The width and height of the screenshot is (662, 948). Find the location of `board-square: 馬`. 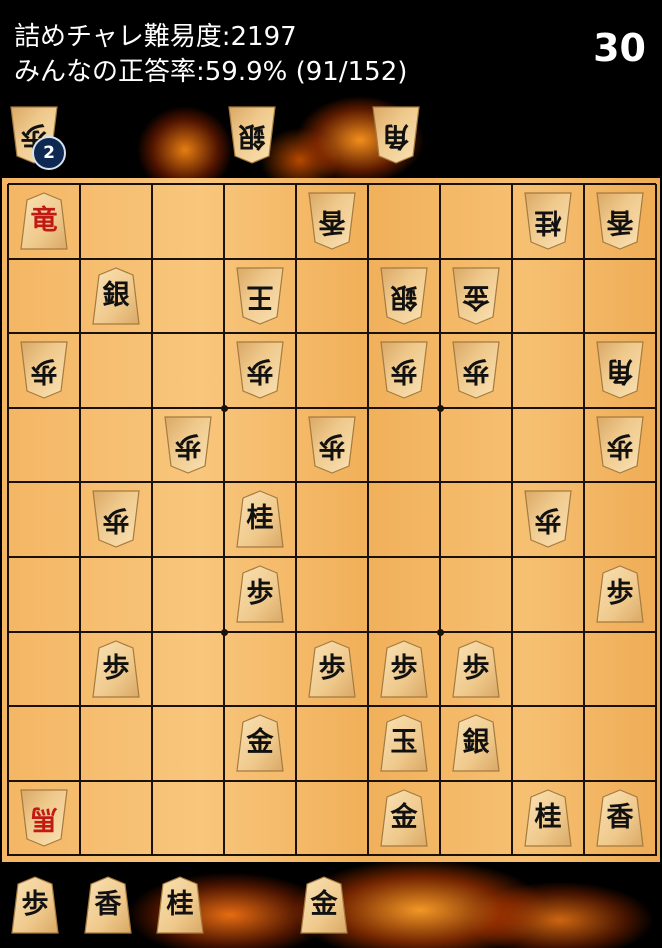

board-square: 馬 is located at coordinates (44, 818).